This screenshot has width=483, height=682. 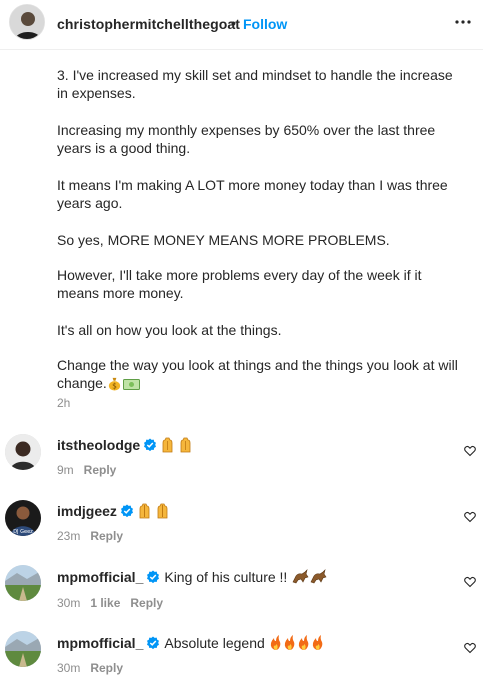 What do you see at coordinates (98, 445) in the screenshot?
I see `commenter-username: itstheolodge` at bounding box center [98, 445].